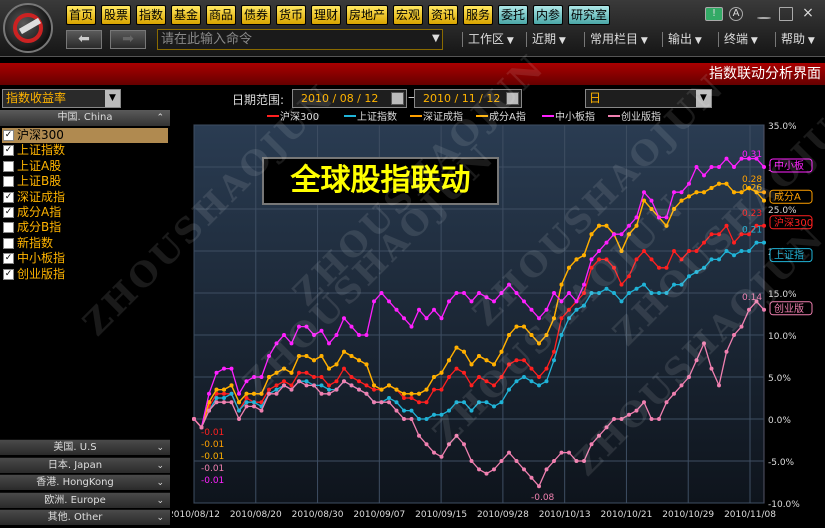  Describe the element at coordinates (741, 39) in the screenshot. I see `menu-item-4: 终端 ▼` at that location.